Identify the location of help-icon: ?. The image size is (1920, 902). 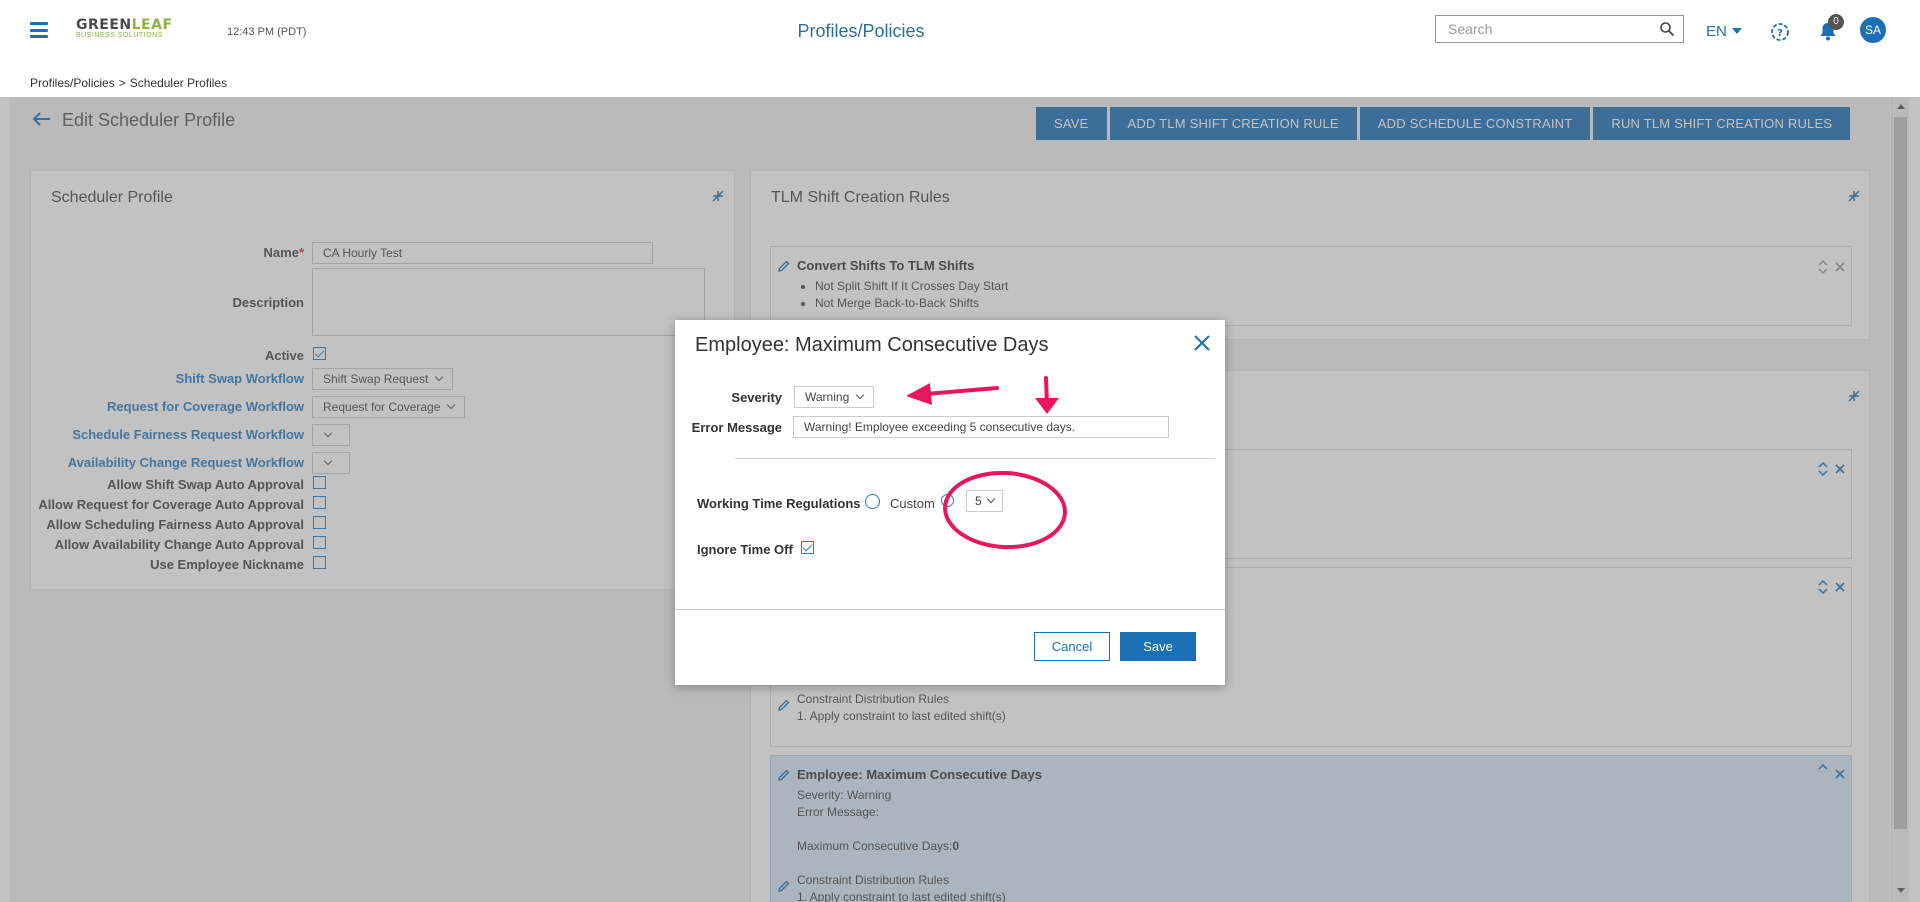
(1780, 32).